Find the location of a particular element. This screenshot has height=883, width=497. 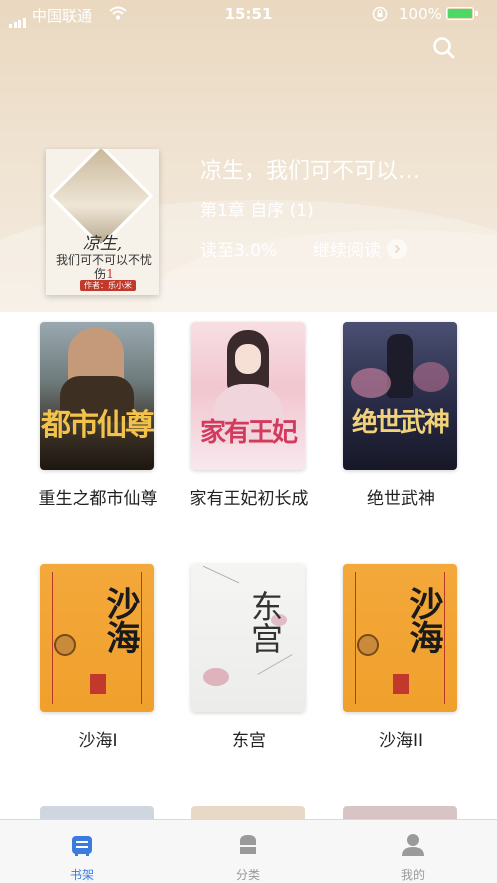

tab-label: 书架 is located at coordinates (81, 875).